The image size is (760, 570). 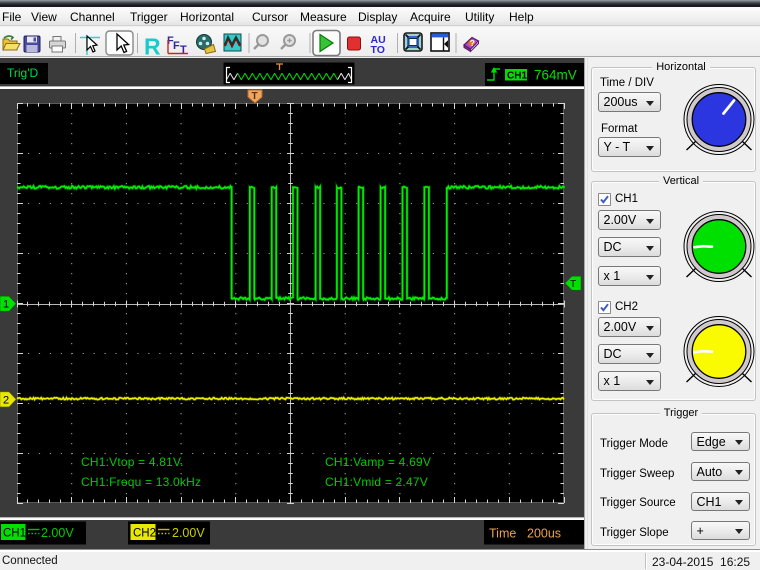 What do you see at coordinates (544, 534) in the screenshot?
I see `svg-text: 200us` at bounding box center [544, 534].